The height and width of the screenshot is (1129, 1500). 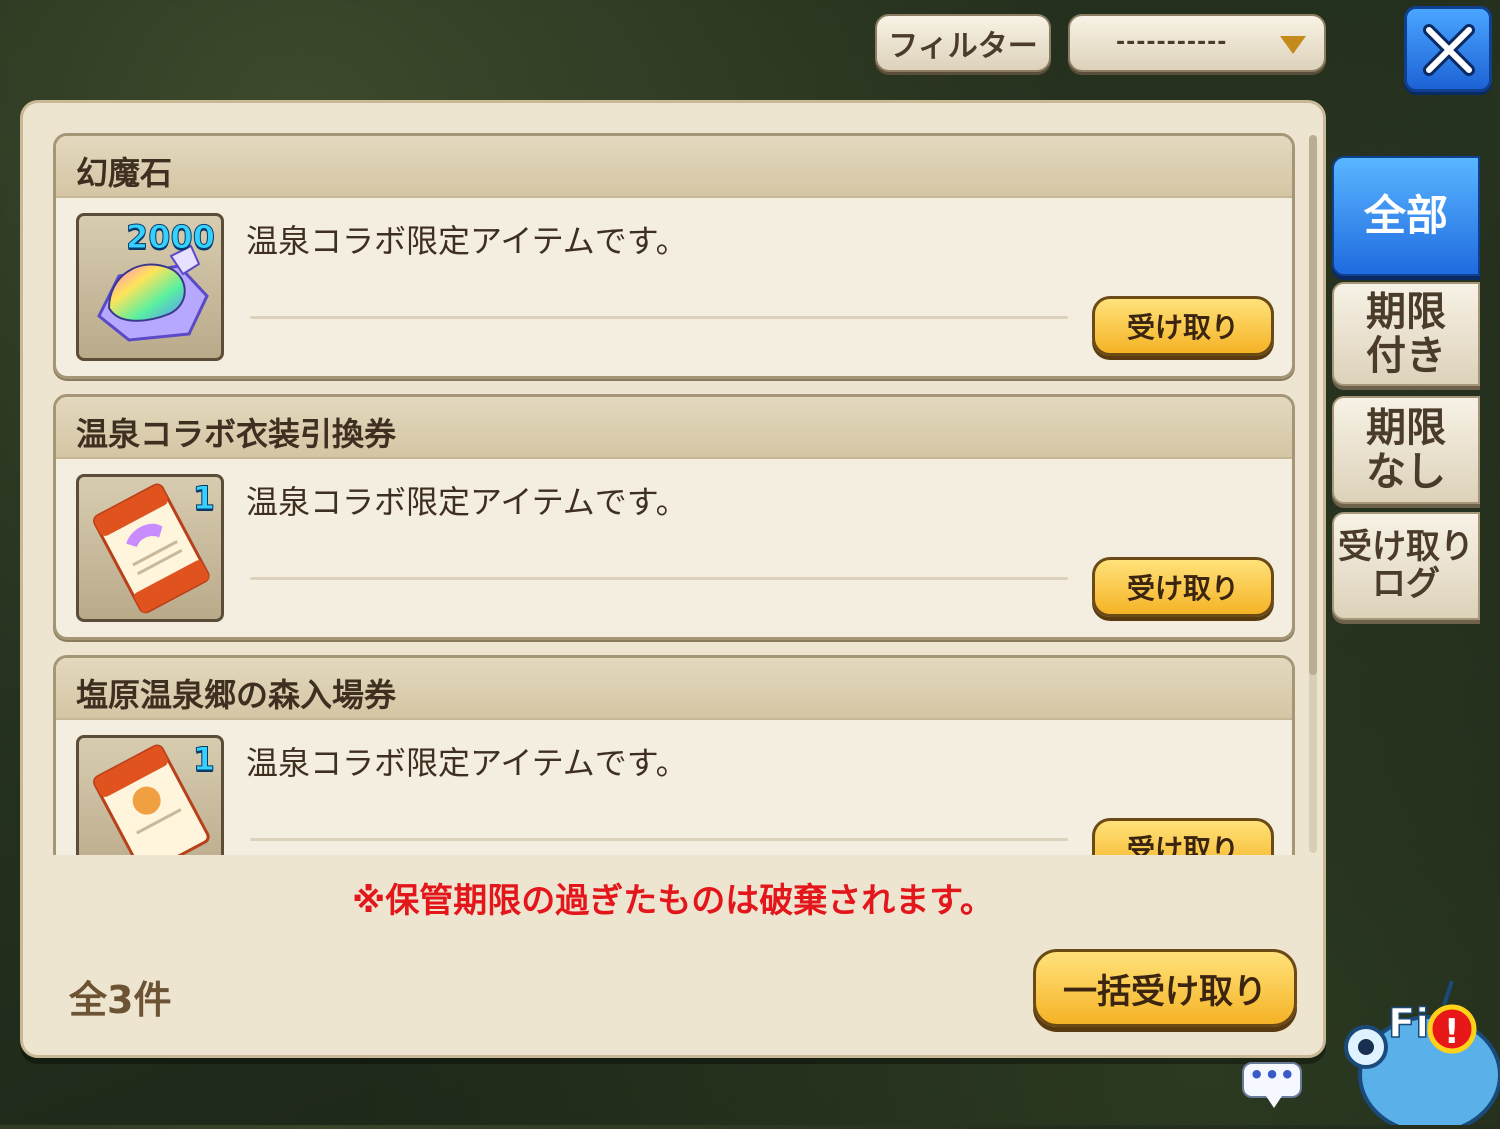 I want to click on magic-stone-icon: 2000, so click(x=150, y=287).